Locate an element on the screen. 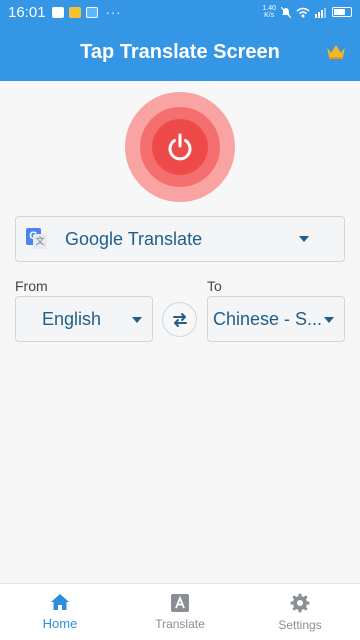  swap-languages-button is located at coordinates (179, 319).